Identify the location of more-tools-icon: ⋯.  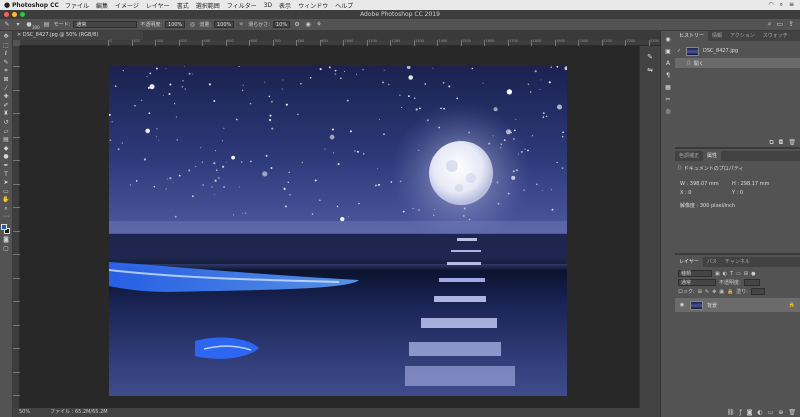
(6, 217).